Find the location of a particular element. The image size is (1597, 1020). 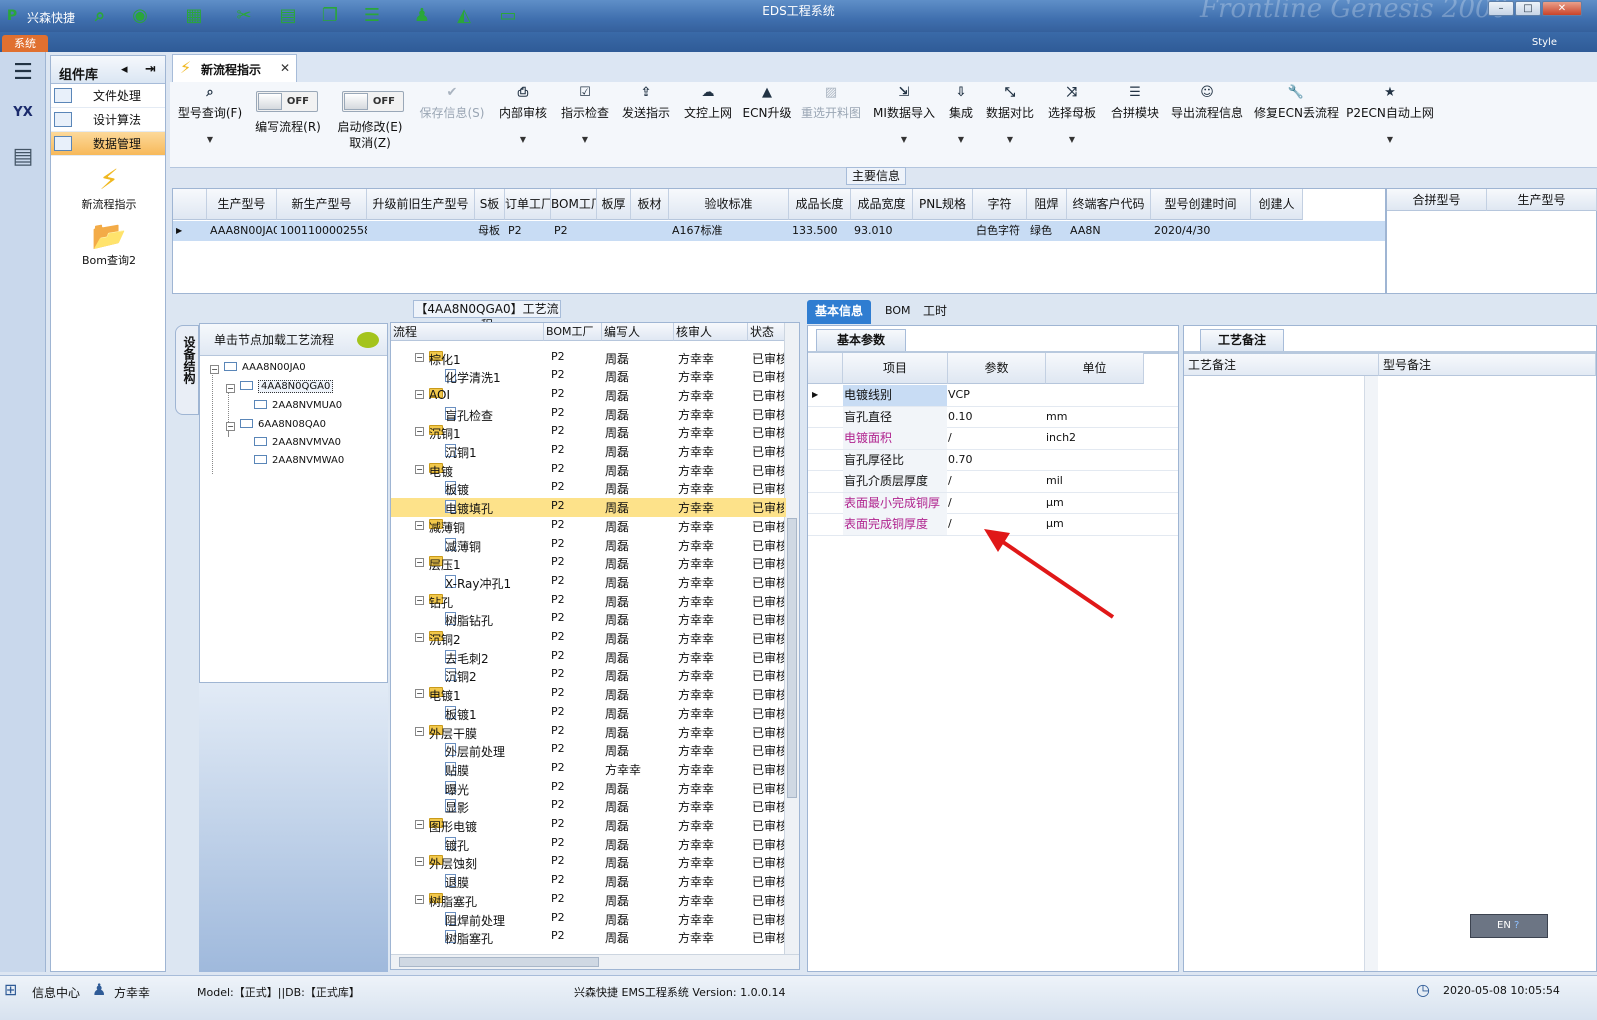

annotation-arrow is located at coordinates (1049, 574).